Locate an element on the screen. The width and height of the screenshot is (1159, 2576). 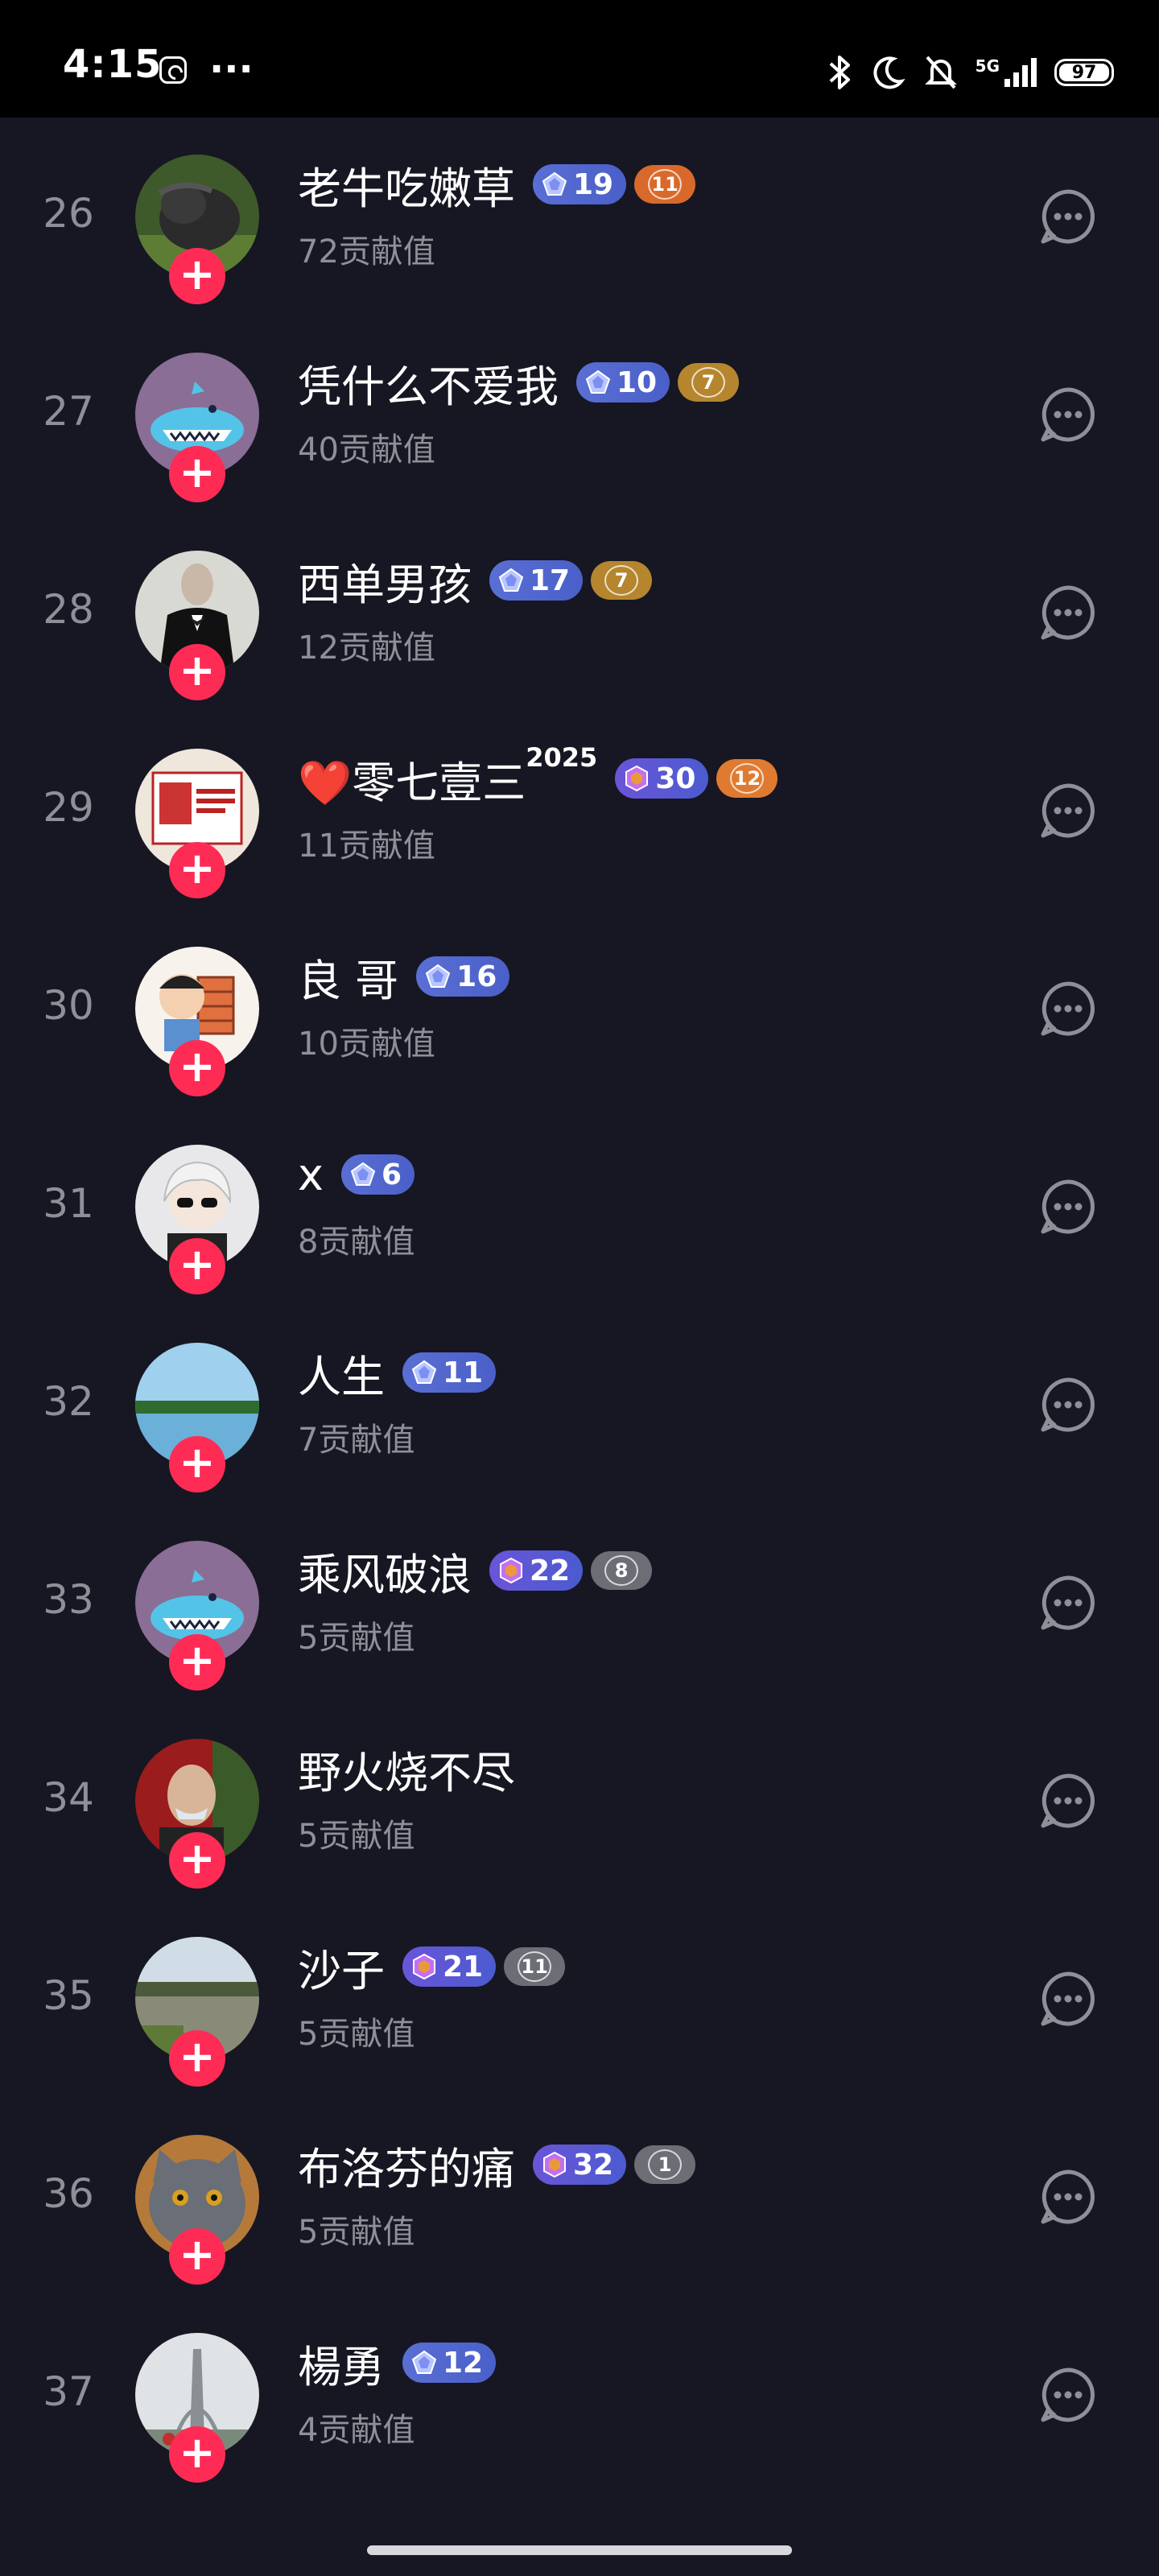
contribution-value: 5贡献值 is located at coordinates (356, 1638).